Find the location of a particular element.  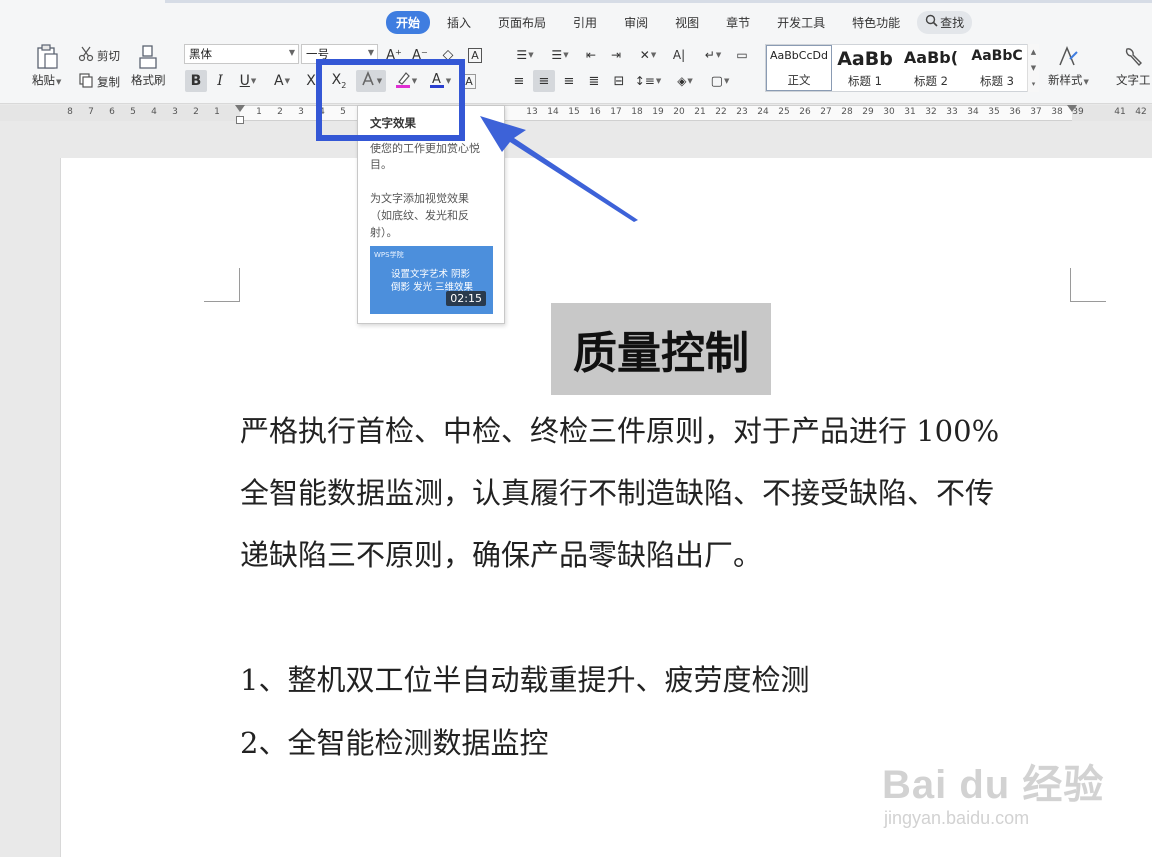

new-style-label: 新样式 is located at coordinates (1065, 80).